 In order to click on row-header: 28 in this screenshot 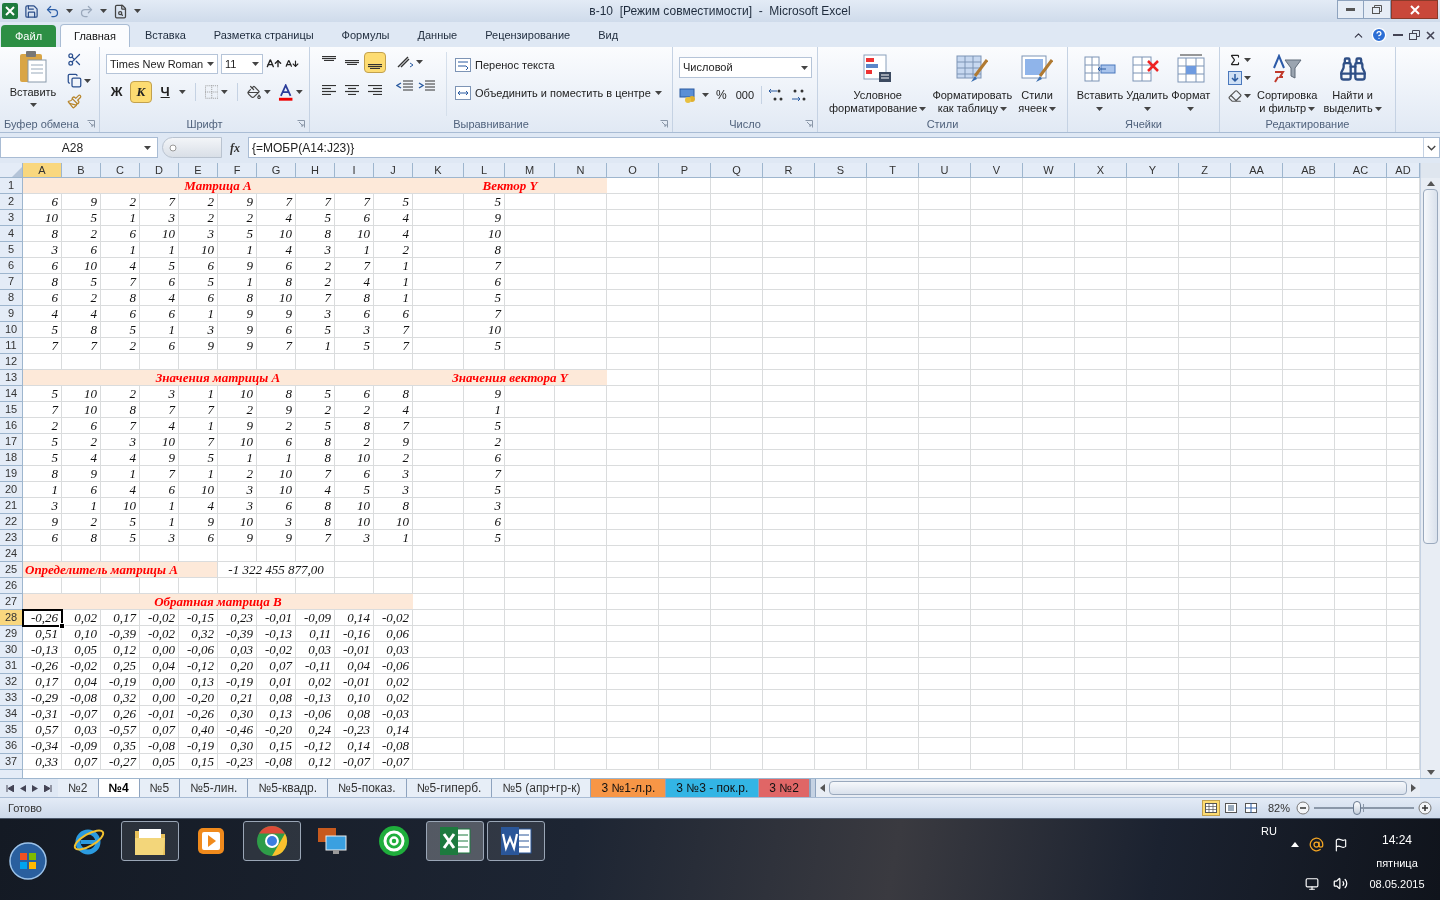, I will do `click(11, 618)`.